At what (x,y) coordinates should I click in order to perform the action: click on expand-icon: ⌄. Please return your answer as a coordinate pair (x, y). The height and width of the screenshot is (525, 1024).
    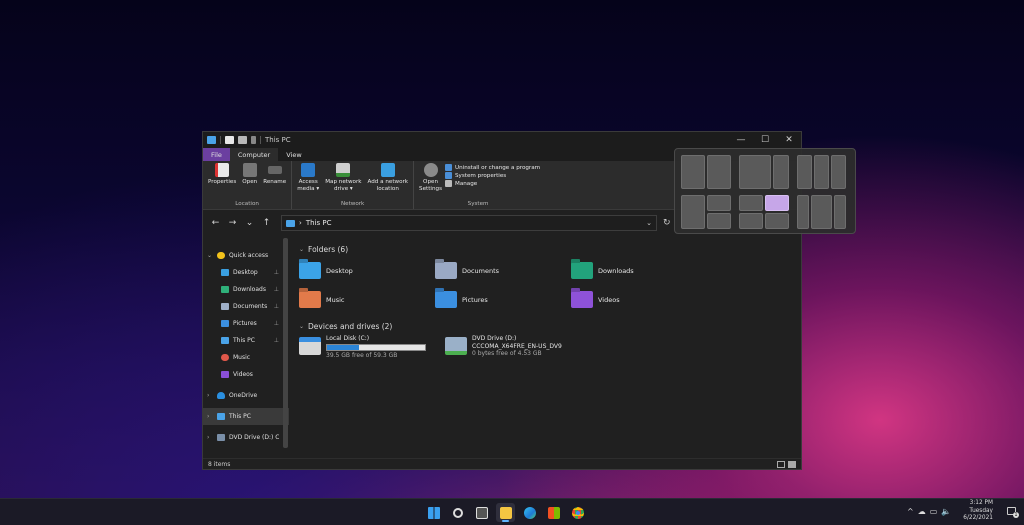
    Looking at the image, I should click on (210, 255).